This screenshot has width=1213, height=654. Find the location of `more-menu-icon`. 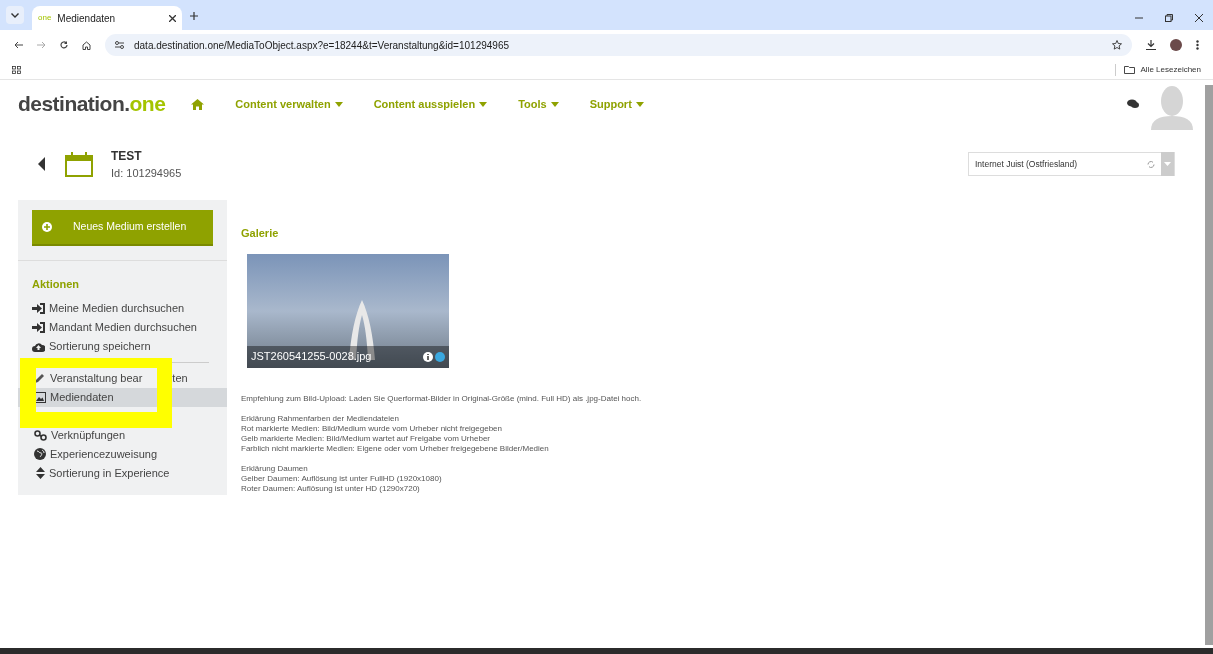

more-menu-icon is located at coordinates (1197, 45).